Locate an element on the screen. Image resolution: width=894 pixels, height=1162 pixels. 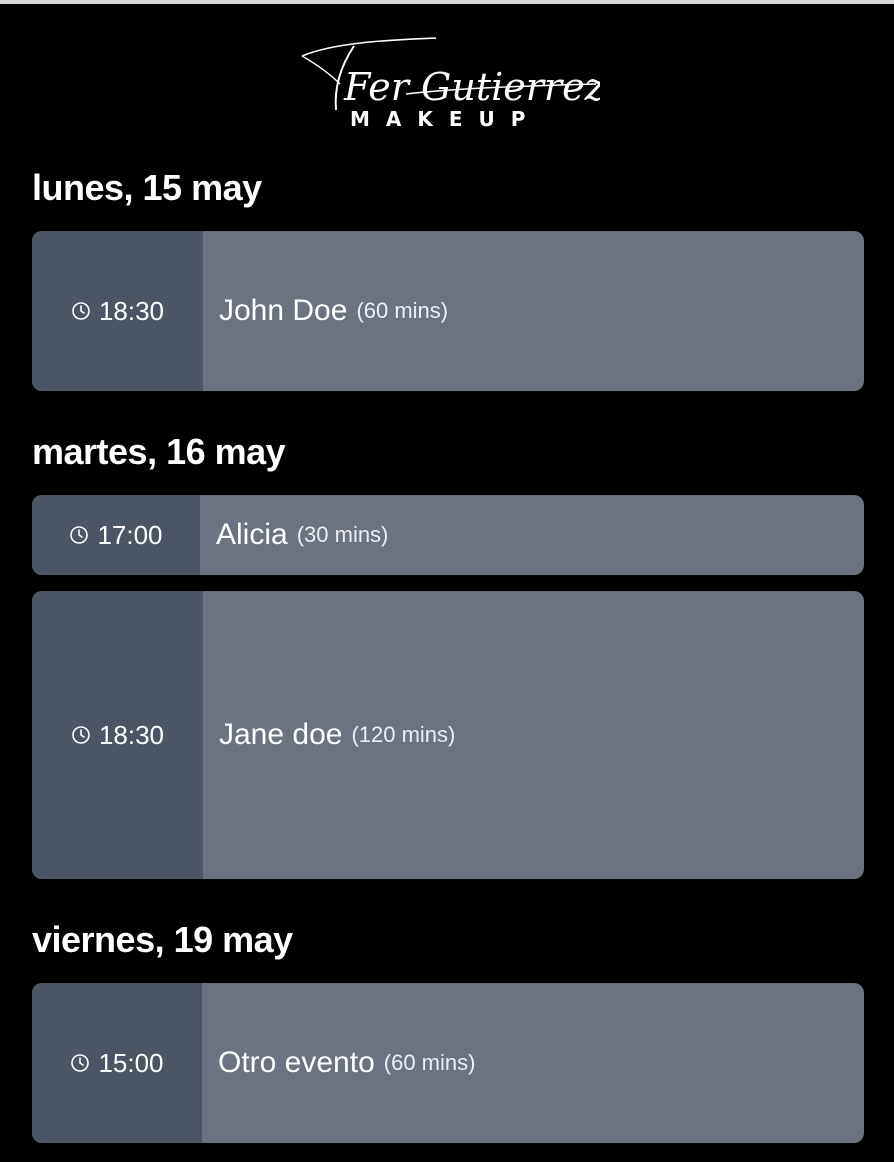
brand-script-name: Fer Gutierrez is located at coordinates (471, 87).